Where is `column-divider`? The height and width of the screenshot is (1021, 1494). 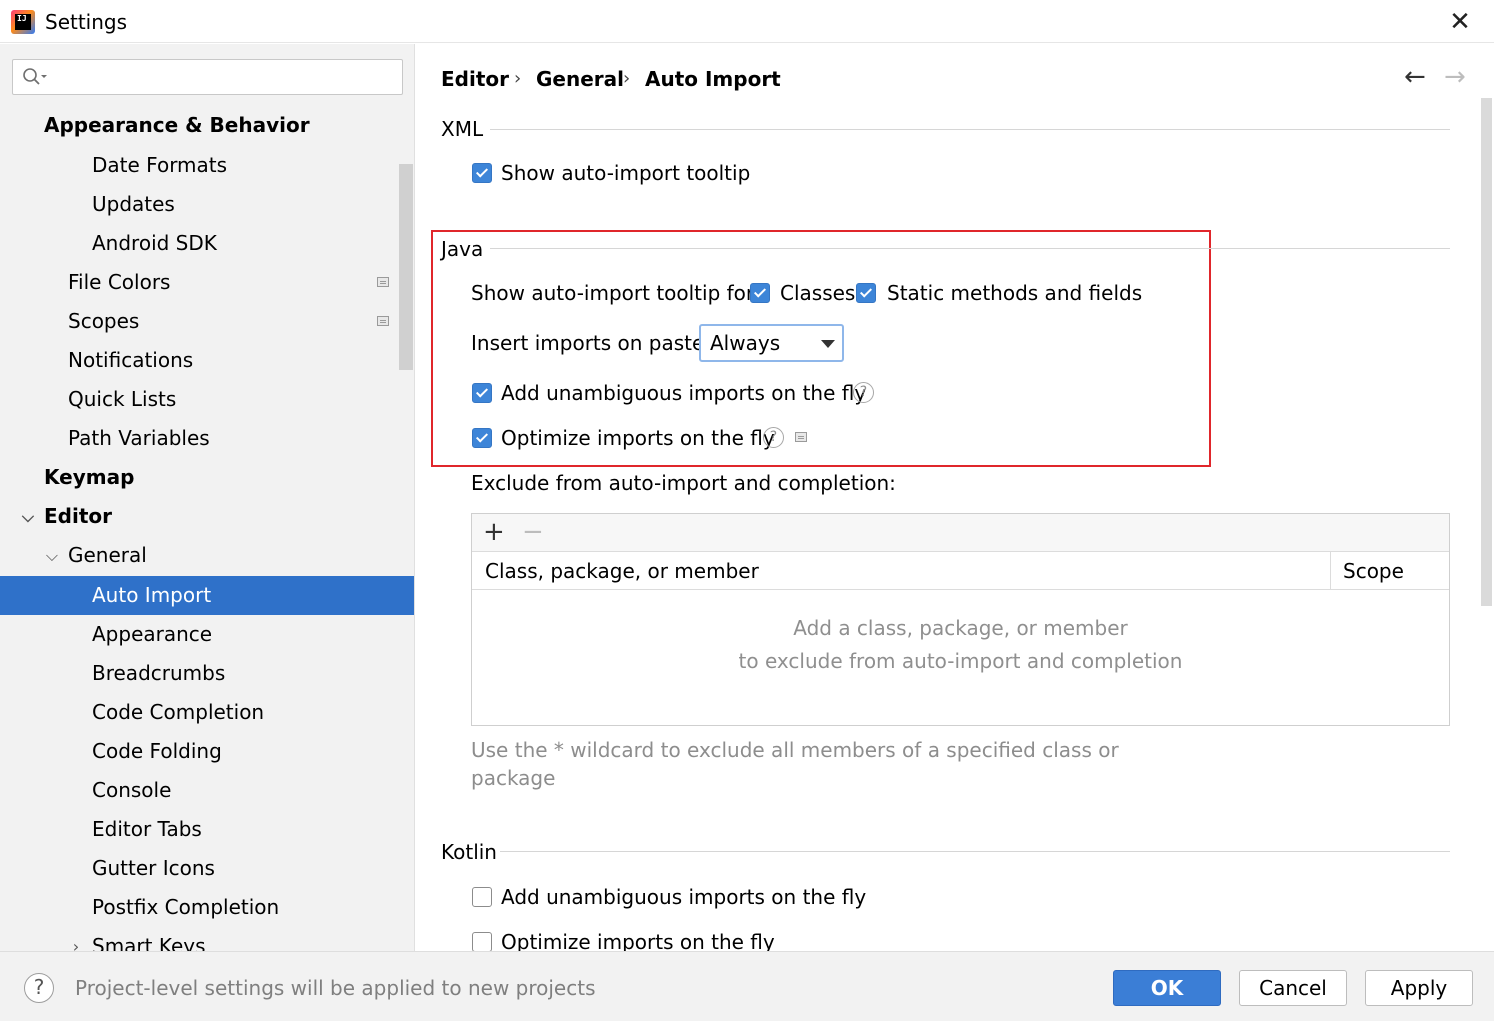
column-divider is located at coordinates (1330, 570).